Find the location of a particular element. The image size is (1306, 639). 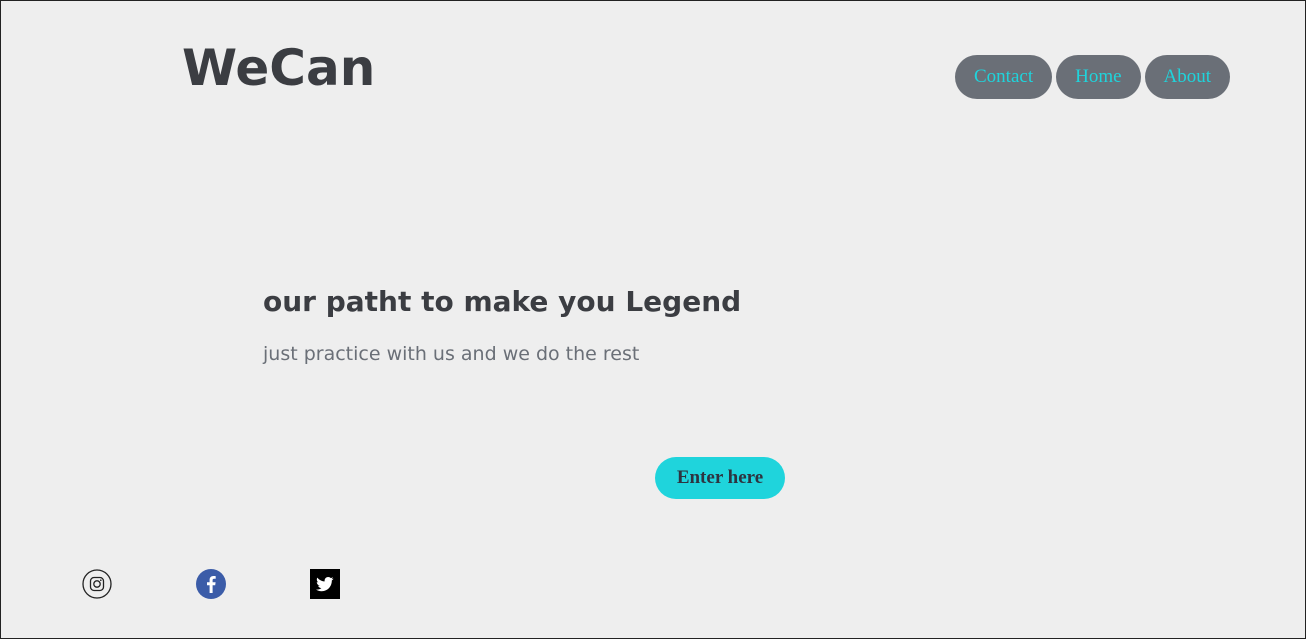

facebook-icon is located at coordinates (211, 584).